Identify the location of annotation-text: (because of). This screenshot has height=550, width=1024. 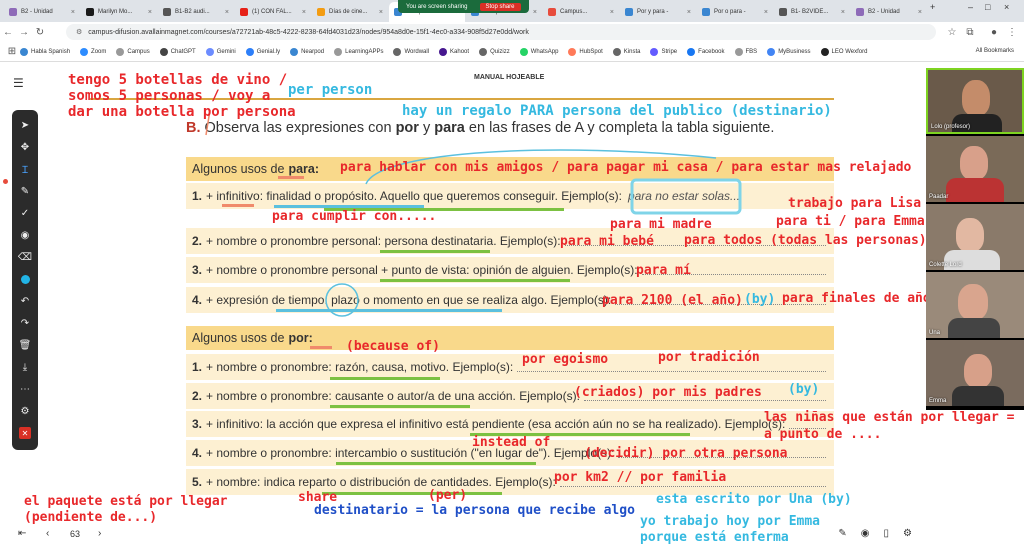
(393, 346).